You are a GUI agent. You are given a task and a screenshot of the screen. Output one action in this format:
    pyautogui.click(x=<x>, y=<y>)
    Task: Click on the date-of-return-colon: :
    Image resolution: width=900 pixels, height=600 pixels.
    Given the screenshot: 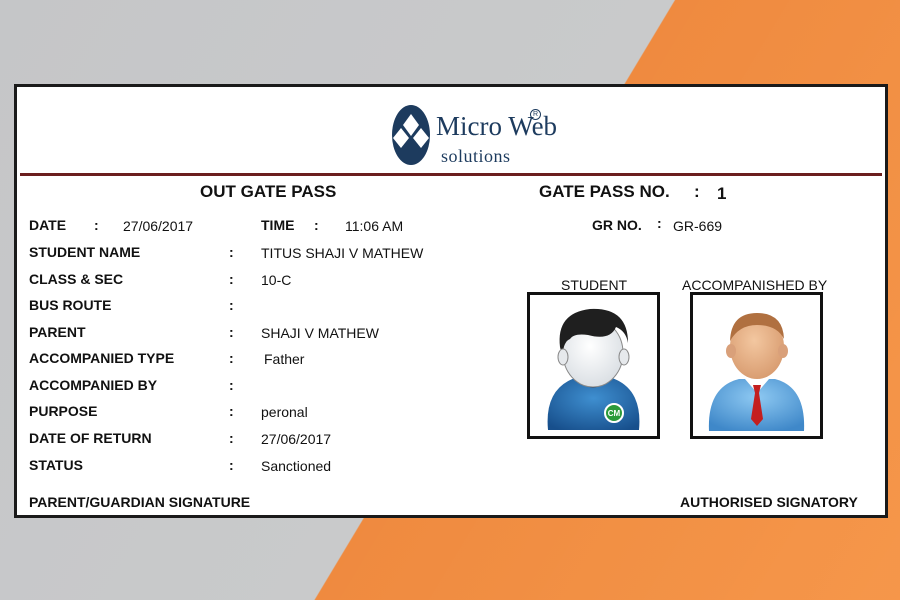 What is the action you would take?
    pyautogui.click(x=231, y=438)
    